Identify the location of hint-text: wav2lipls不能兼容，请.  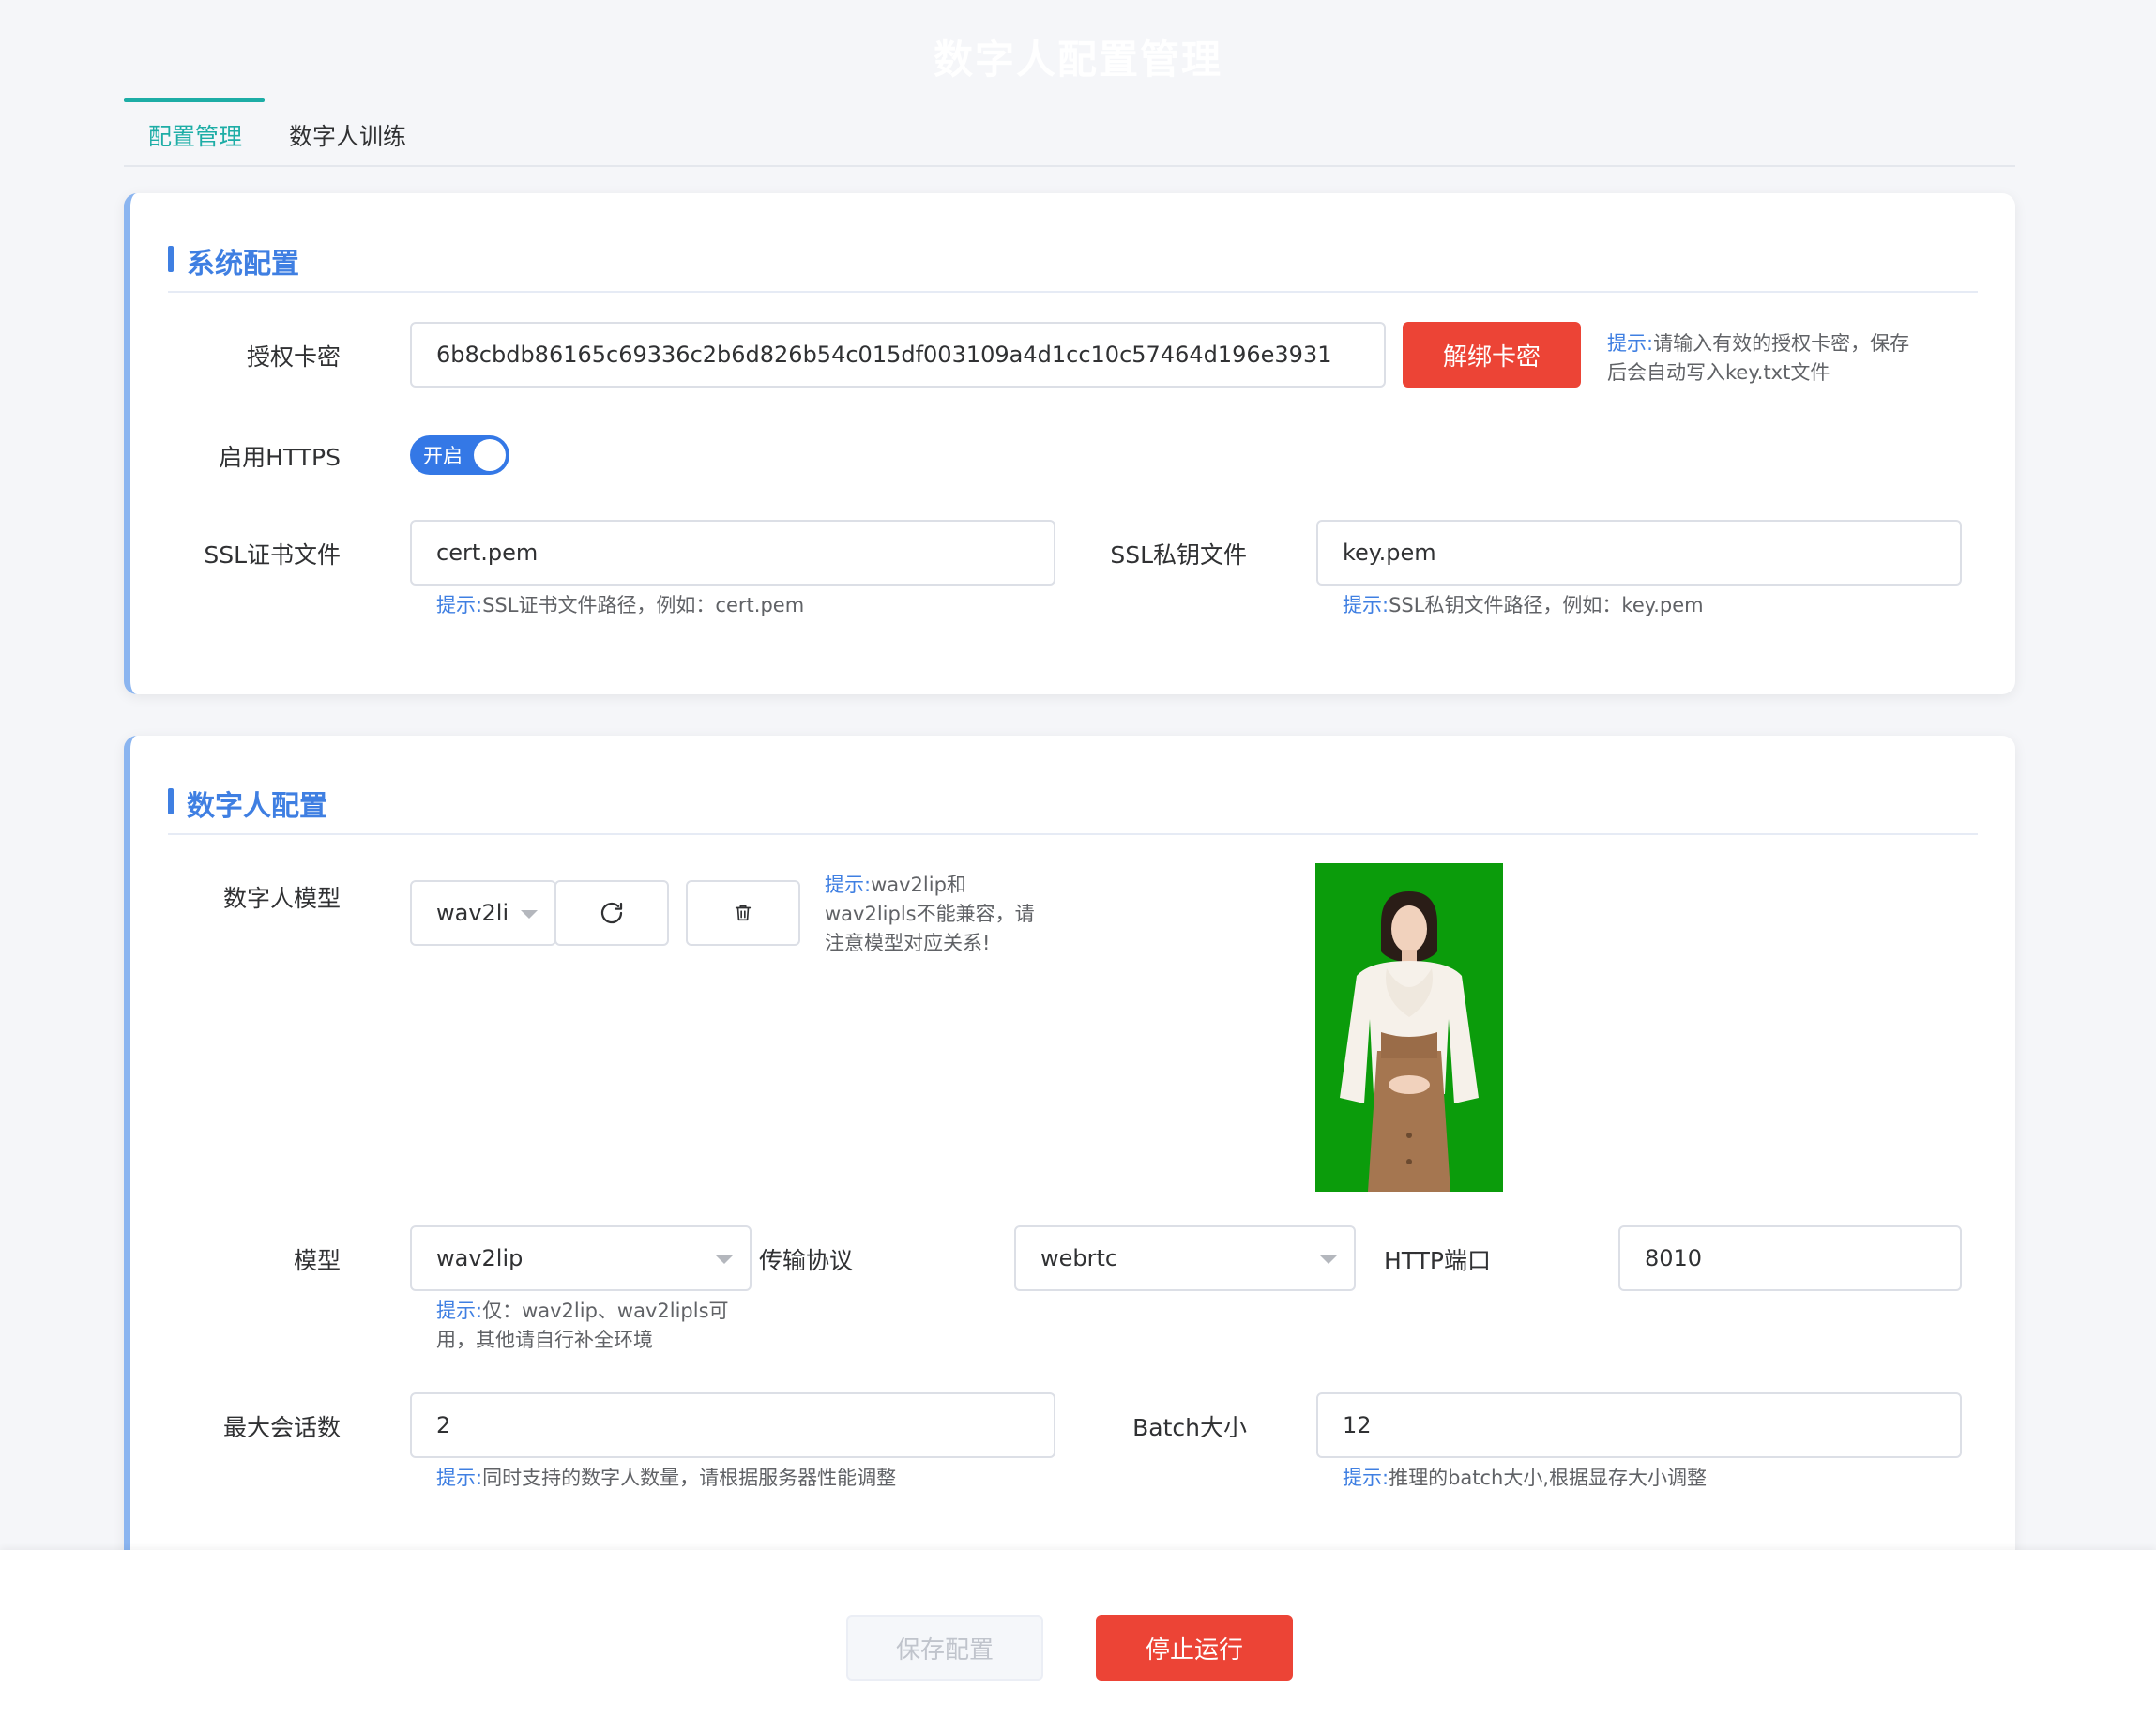
(930, 914).